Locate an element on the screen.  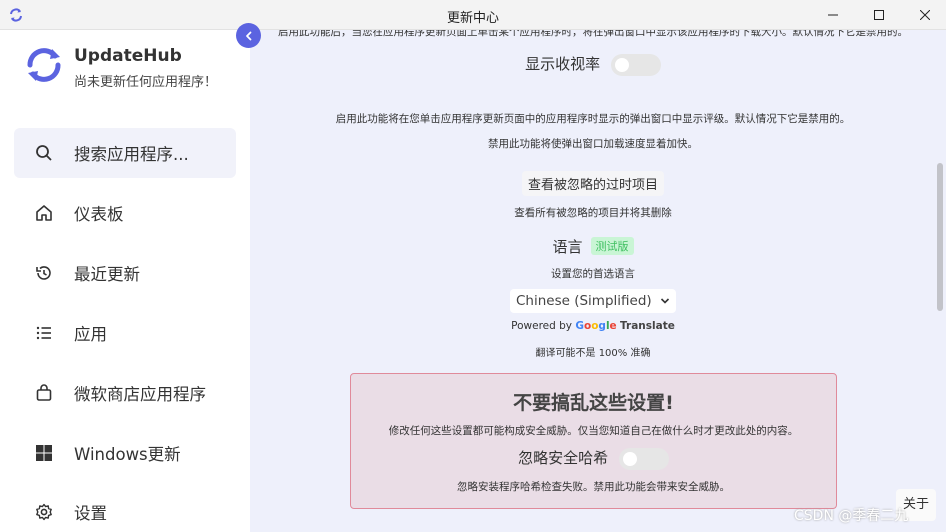
ignore-hash-row: 忽略安全哈希 is located at coordinates (593, 458).